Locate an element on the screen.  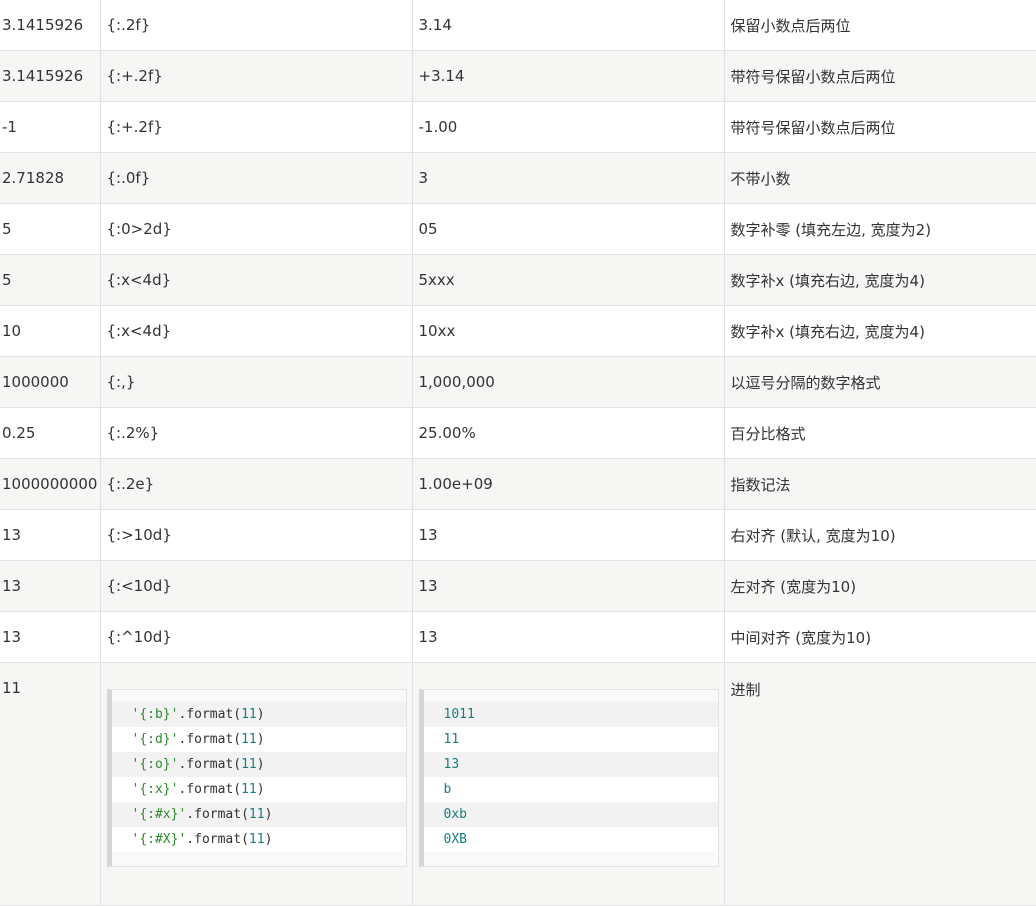
format-cell: {:.2f} is located at coordinates (256, 25).